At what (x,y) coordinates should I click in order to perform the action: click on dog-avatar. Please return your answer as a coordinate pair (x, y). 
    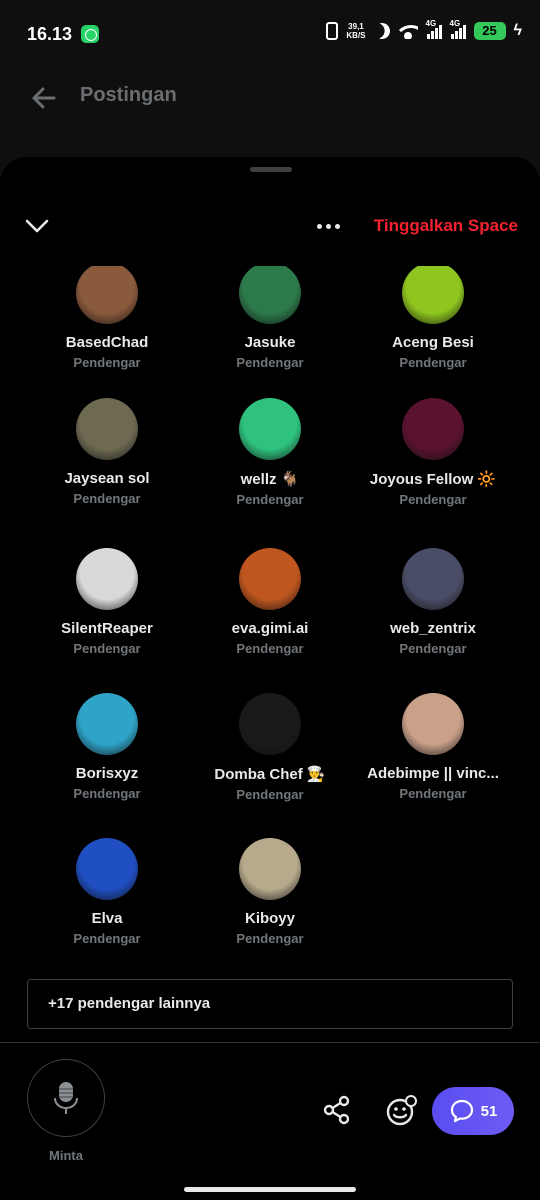
    Looking at the image, I should click on (107, 429).